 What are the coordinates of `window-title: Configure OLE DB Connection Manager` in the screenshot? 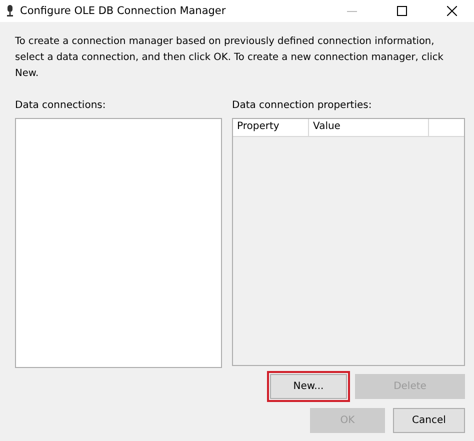 It's located at (123, 11).